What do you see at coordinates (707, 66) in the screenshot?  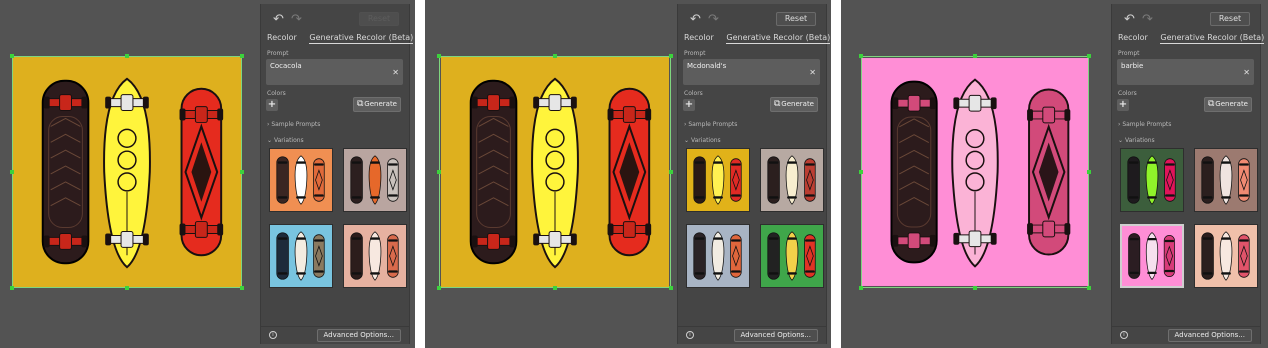 I see `prompt-value: Mcdonald's` at bounding box center [707, 66].